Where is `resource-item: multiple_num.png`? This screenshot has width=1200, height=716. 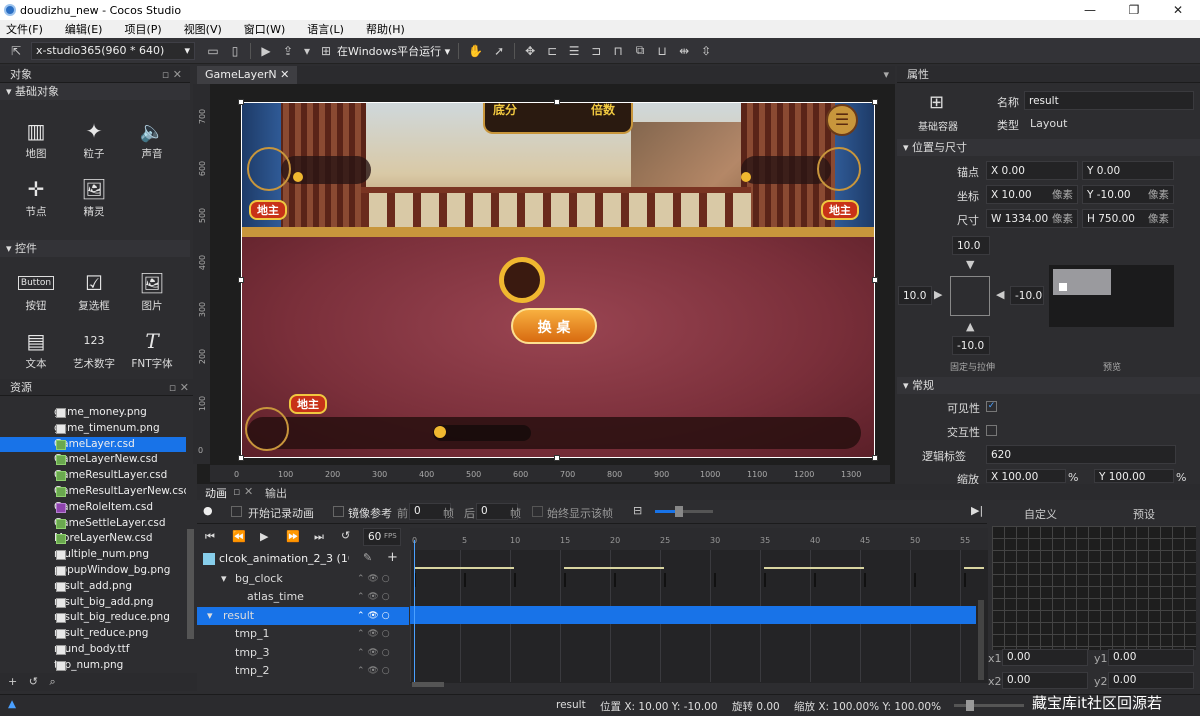
resource-item: multiple_num.png is located at coordinates (93, 555).